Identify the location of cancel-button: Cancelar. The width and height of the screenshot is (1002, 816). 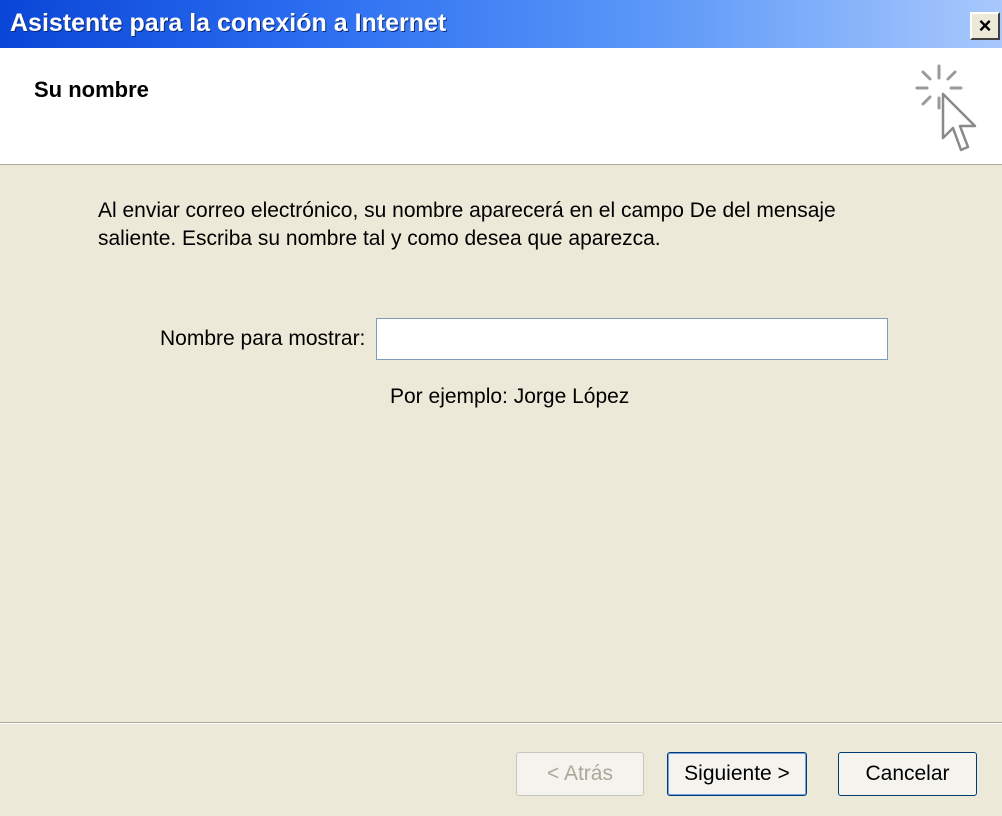
(907, 774).